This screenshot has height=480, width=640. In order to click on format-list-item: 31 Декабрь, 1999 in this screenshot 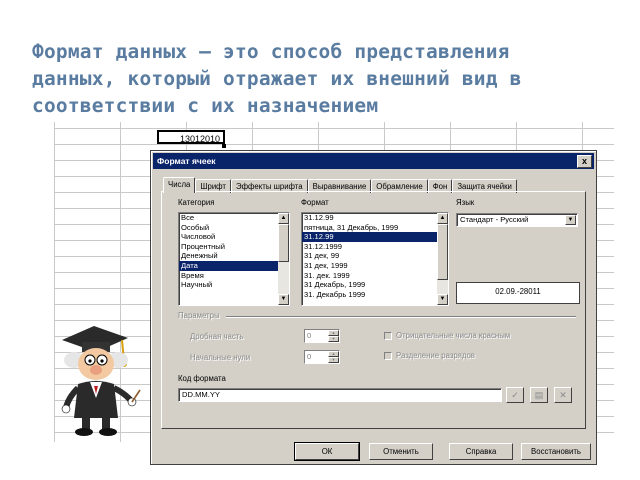, I will do `click(375, 285)`.